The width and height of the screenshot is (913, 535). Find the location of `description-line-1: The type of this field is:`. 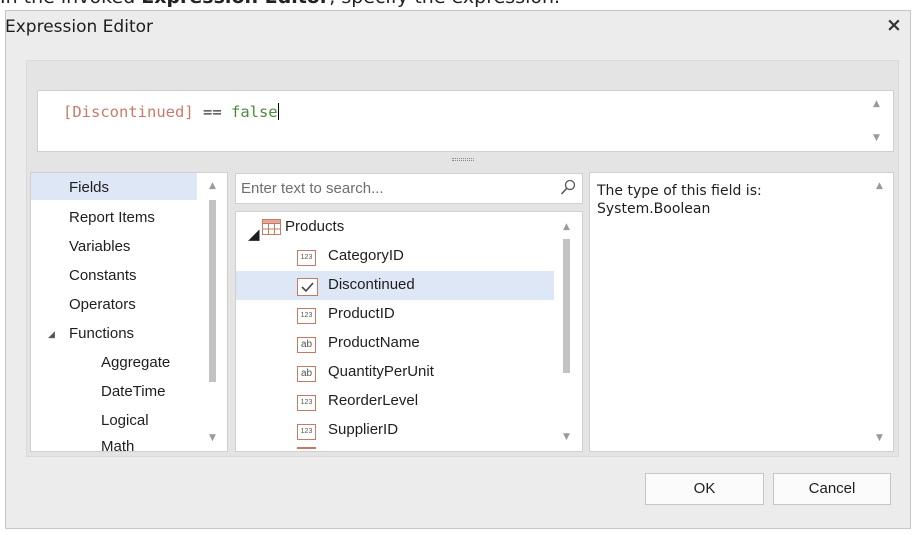

description-line-1: The type of this field is: is located at coordinates (679, 191).